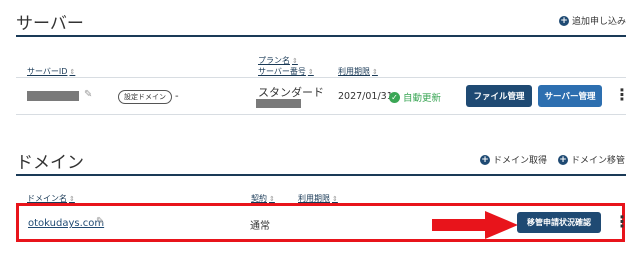 This screenshot has height=263, width=640. What do you see at coordinates (520, 161) in the screenshot?
I see `acquire-domain-label: ドメイン取得` at bounding box center [520, 161].